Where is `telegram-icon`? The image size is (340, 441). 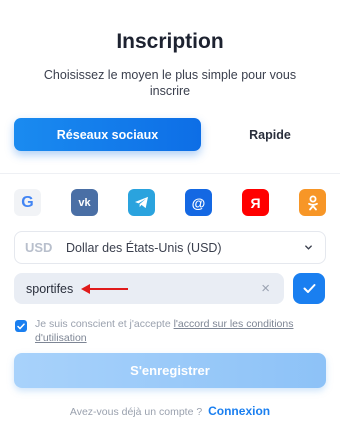
telegram-icon is located at coordinates (141, 202).